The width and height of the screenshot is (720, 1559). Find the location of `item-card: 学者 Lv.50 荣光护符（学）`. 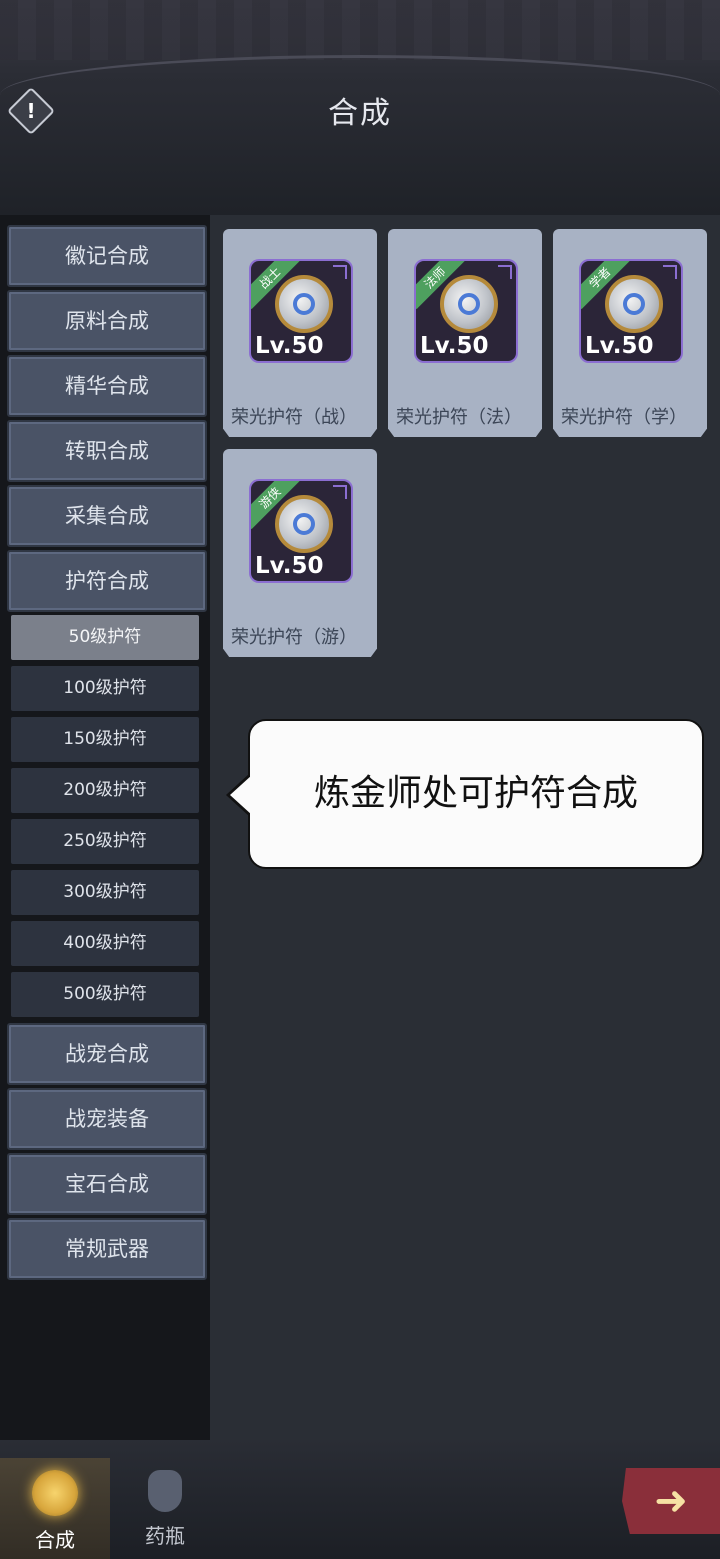

item-card: 学者 Lv.50 荣光护符（学） is located at coordinates (630, 333).